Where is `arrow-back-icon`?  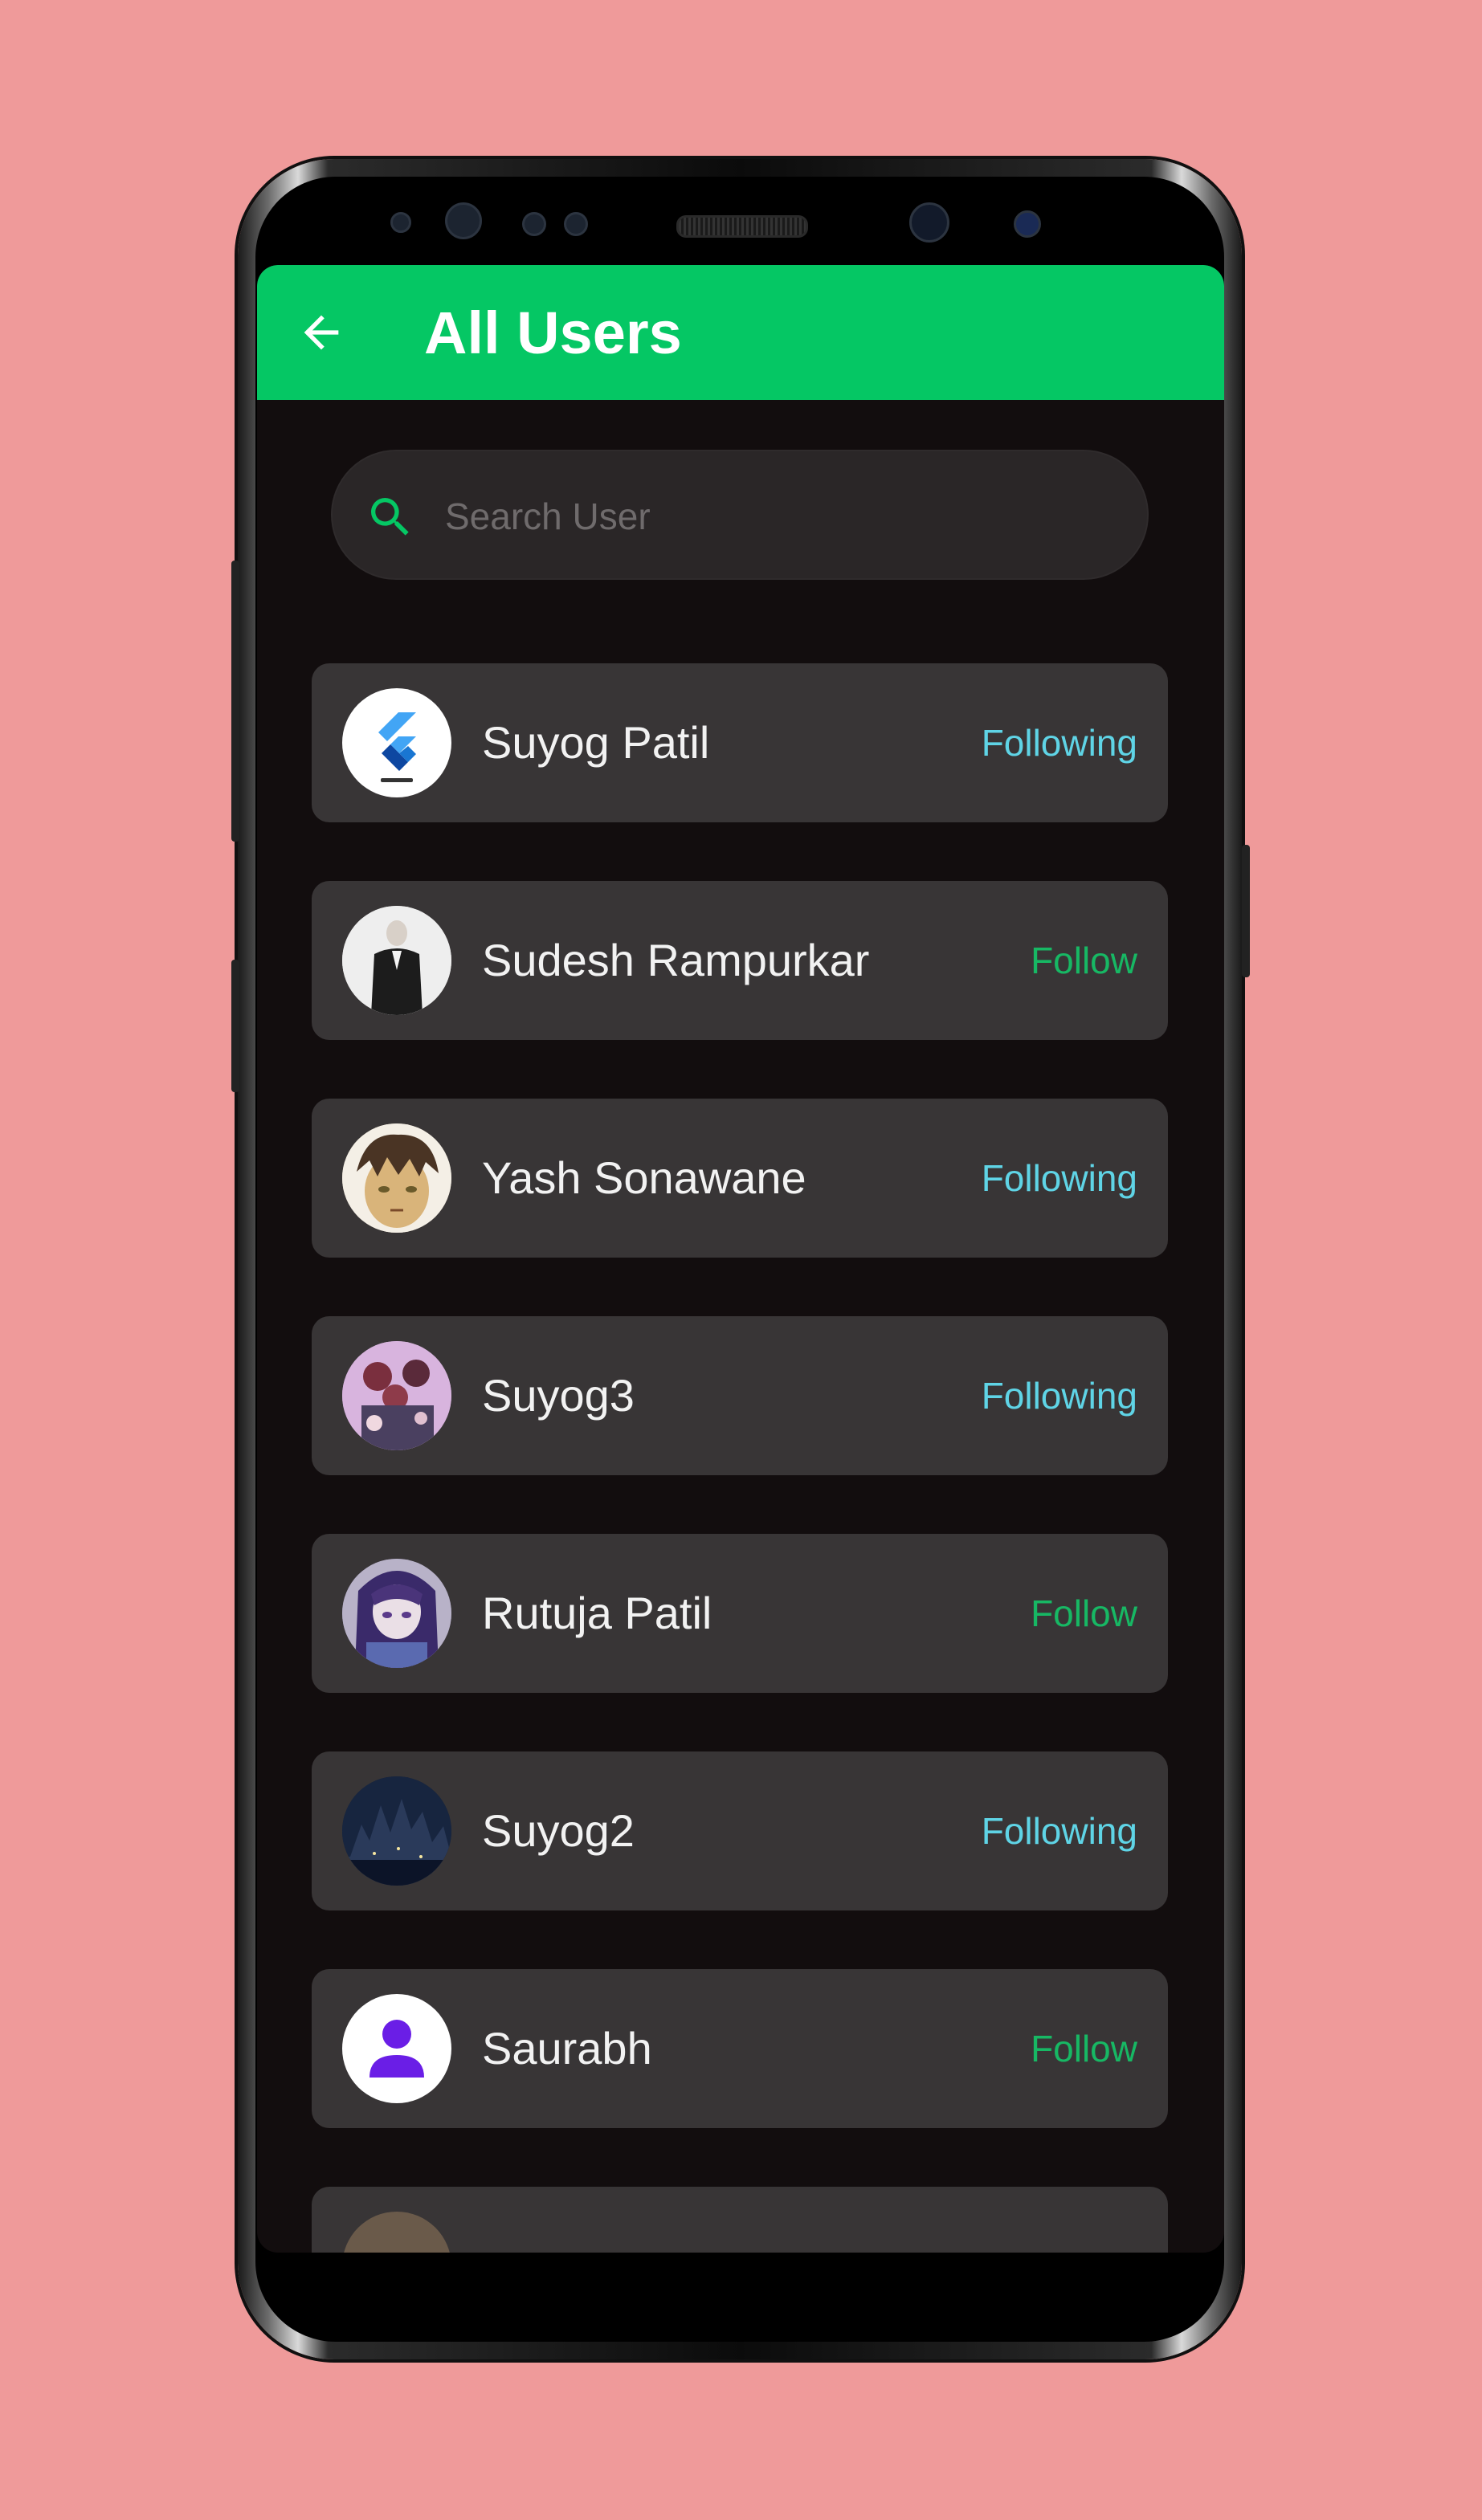 arrow-back-icon is located at coordinates (321, 332).